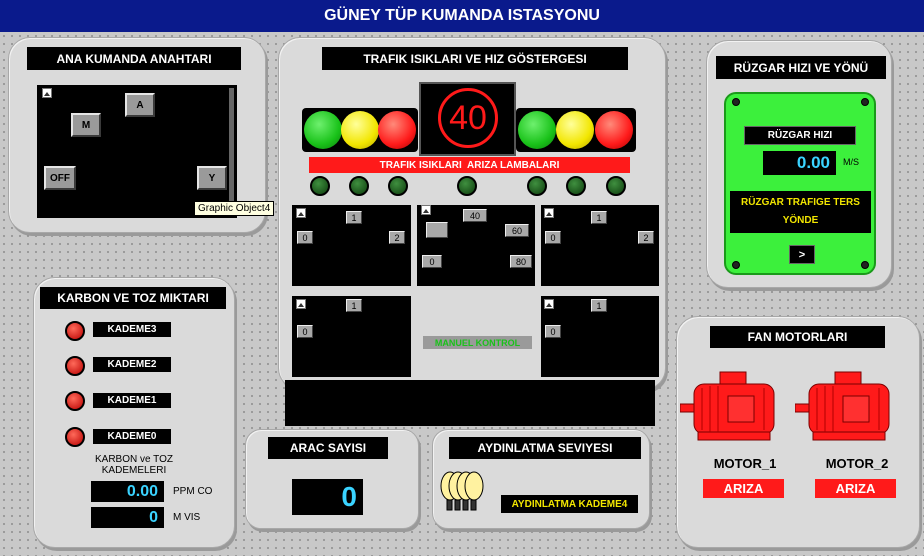  I want to click on speed-80-button: 80, so click(521, 261).